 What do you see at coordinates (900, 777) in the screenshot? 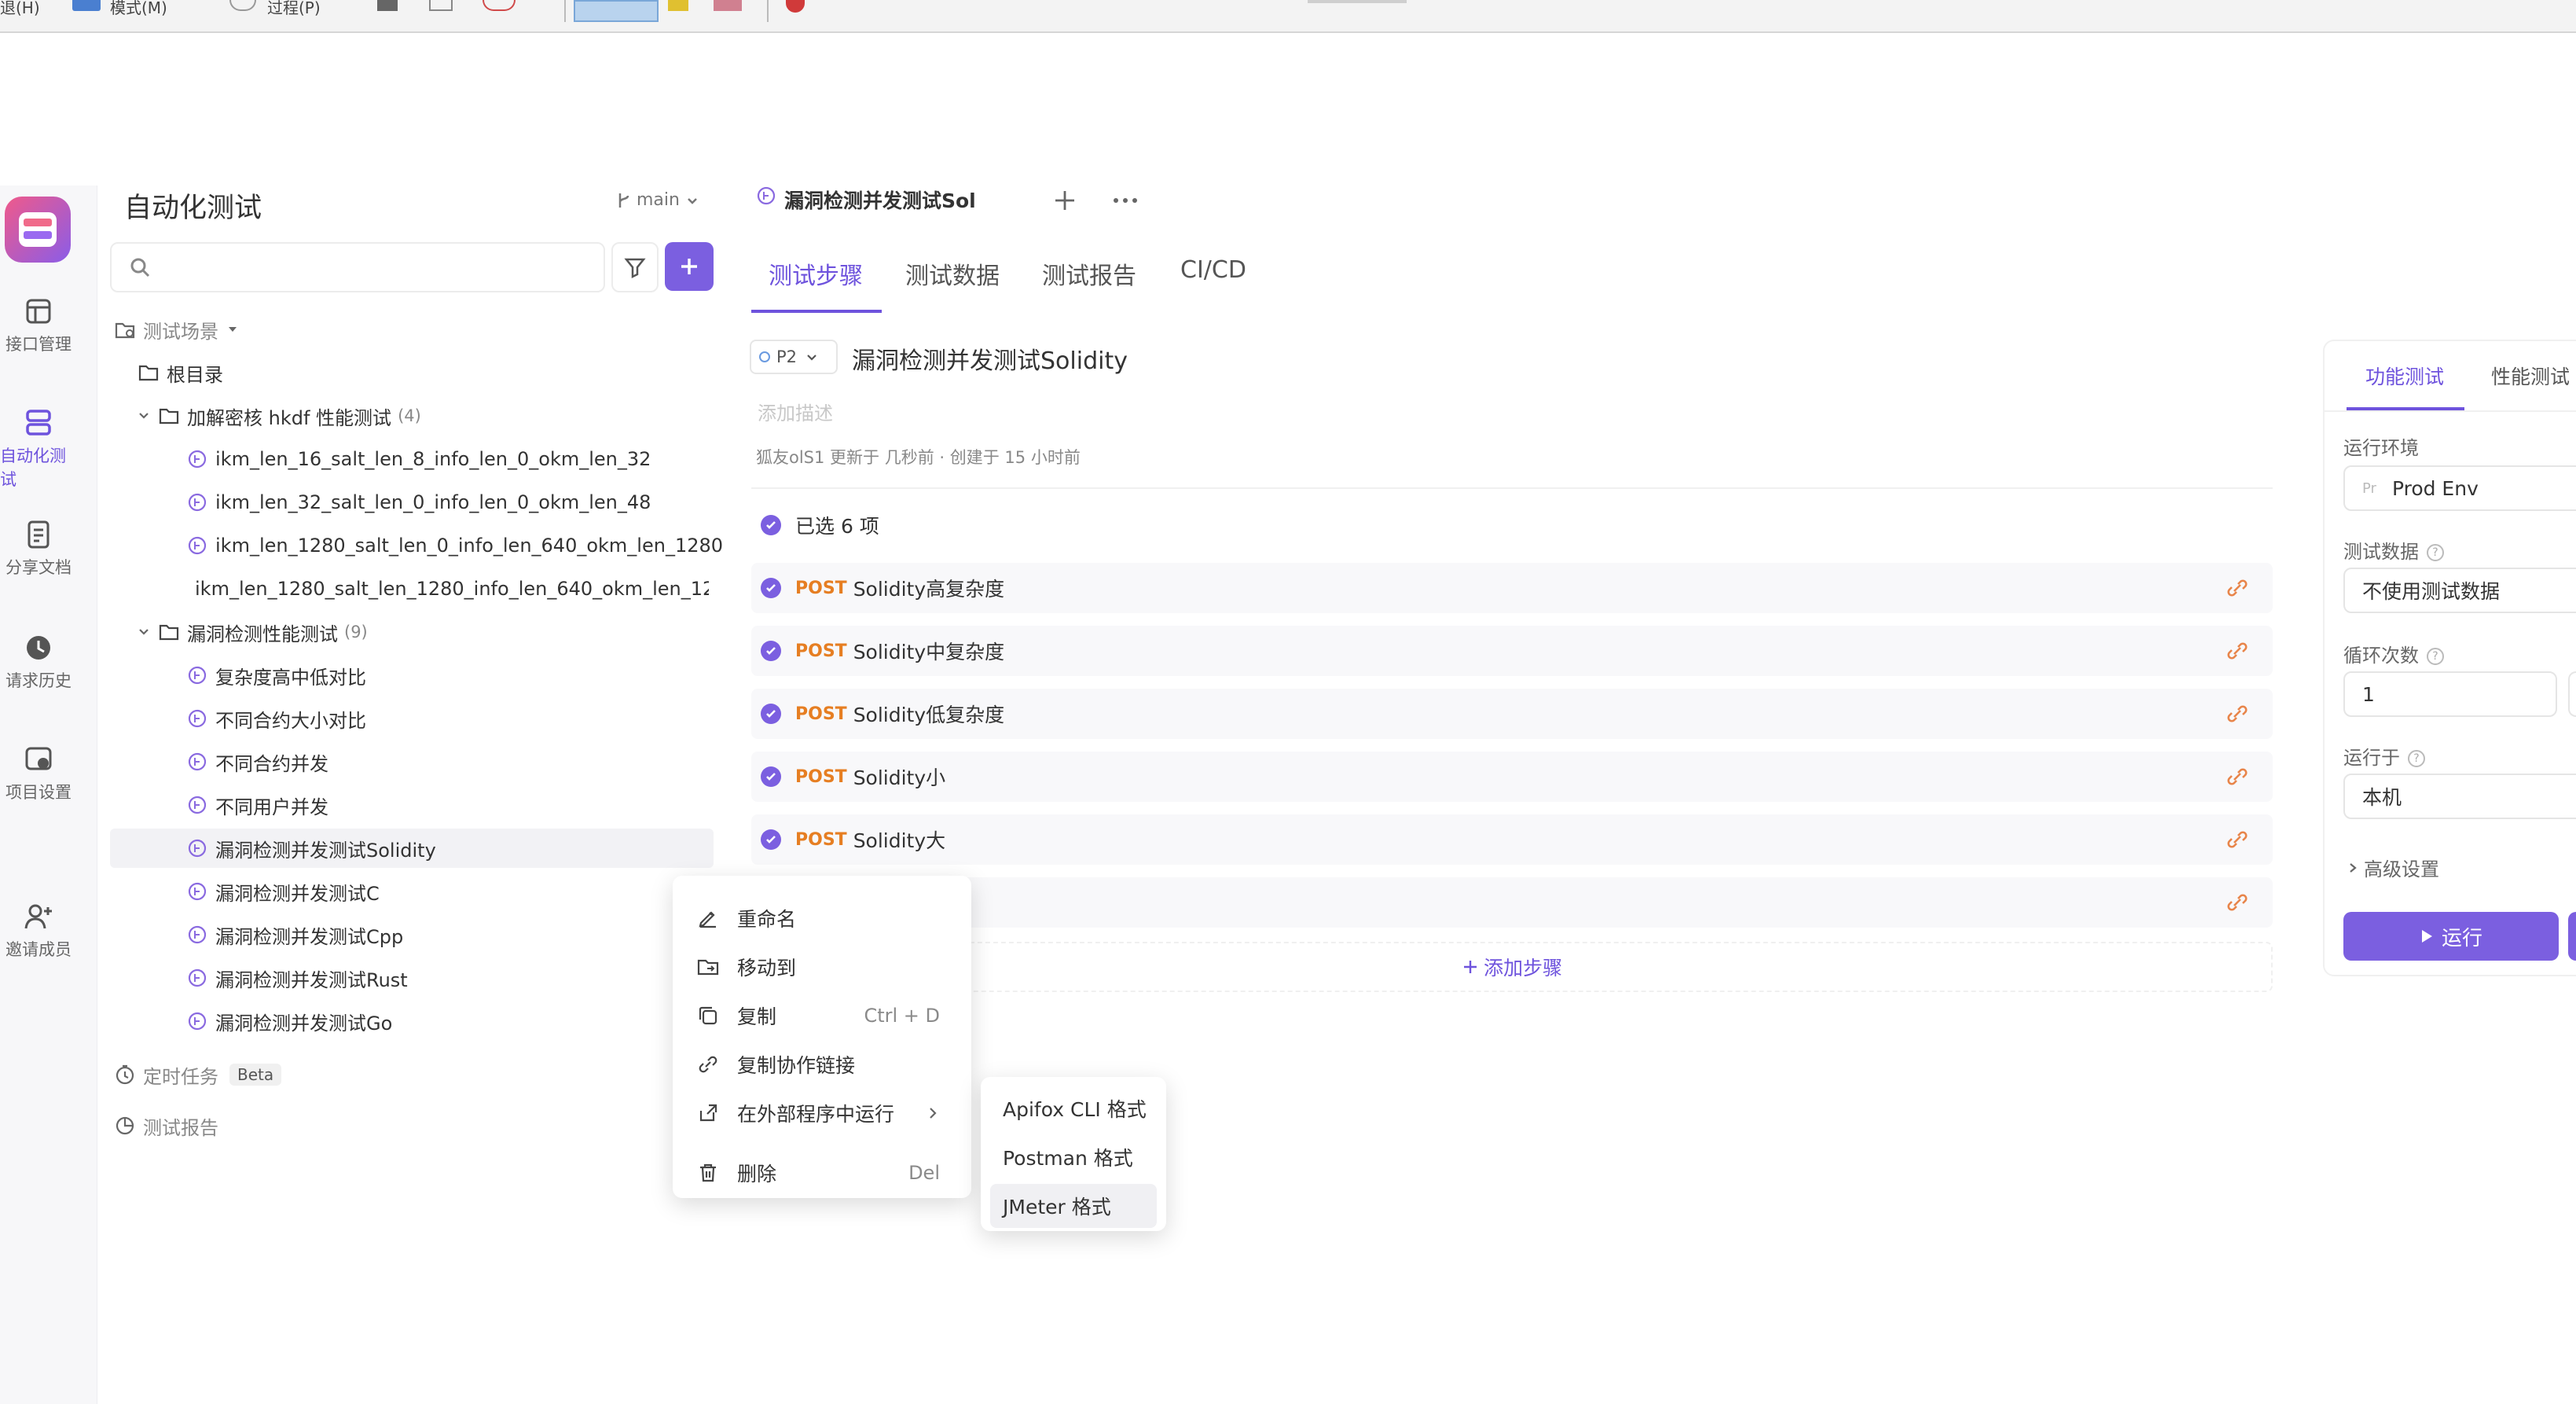
I see `step-name: Solidity小` at bounding box center [900, 777].